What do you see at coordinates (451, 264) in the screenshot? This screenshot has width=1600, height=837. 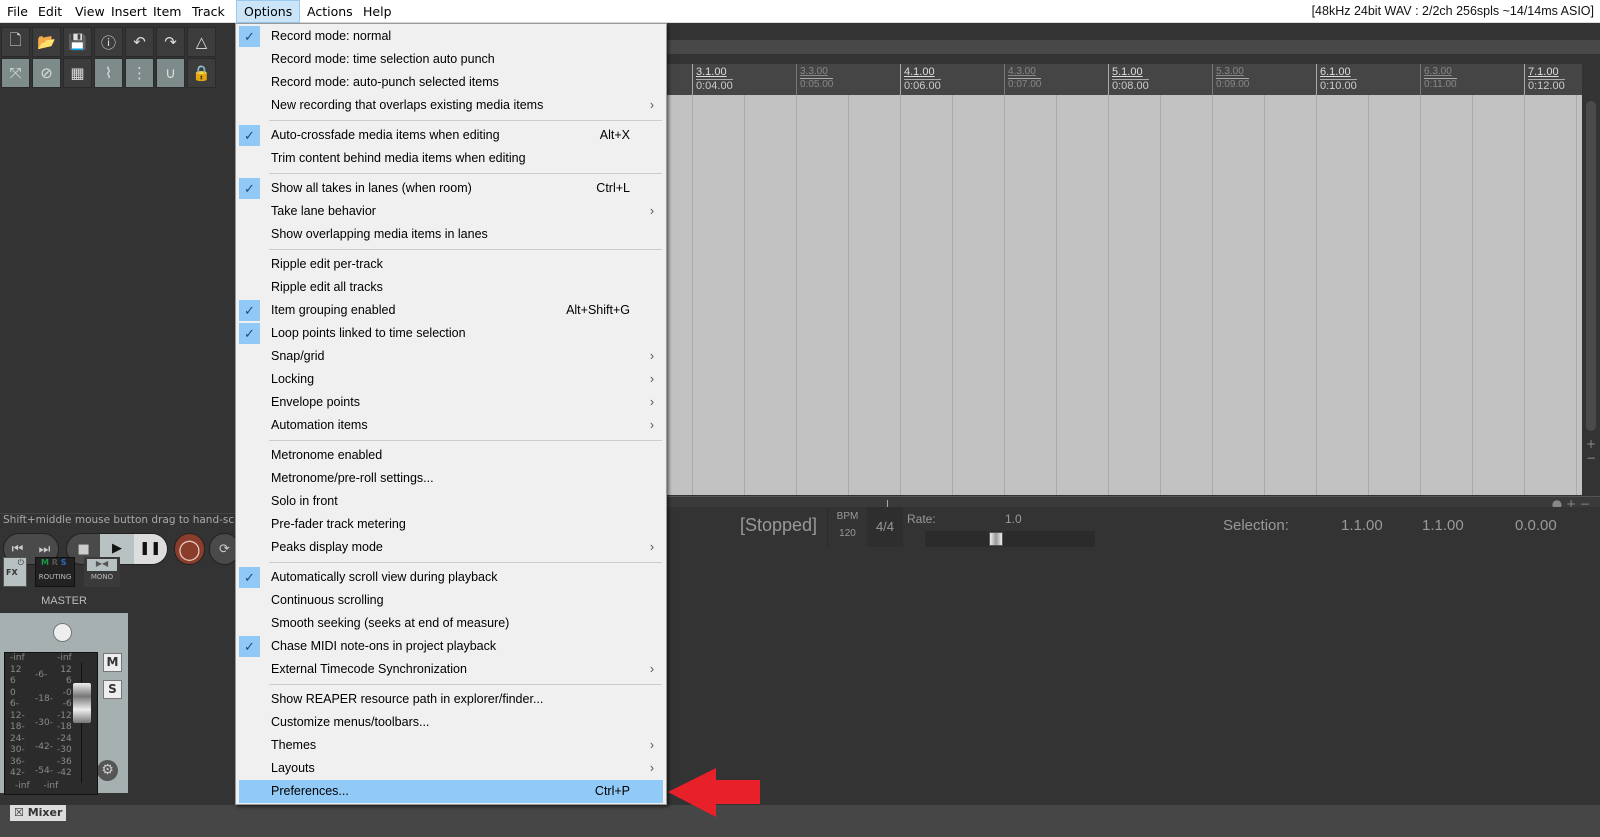 I see `menu-item-ripple-edit-per-track: Ripple edit per-track` at bounding box center [451, 264].